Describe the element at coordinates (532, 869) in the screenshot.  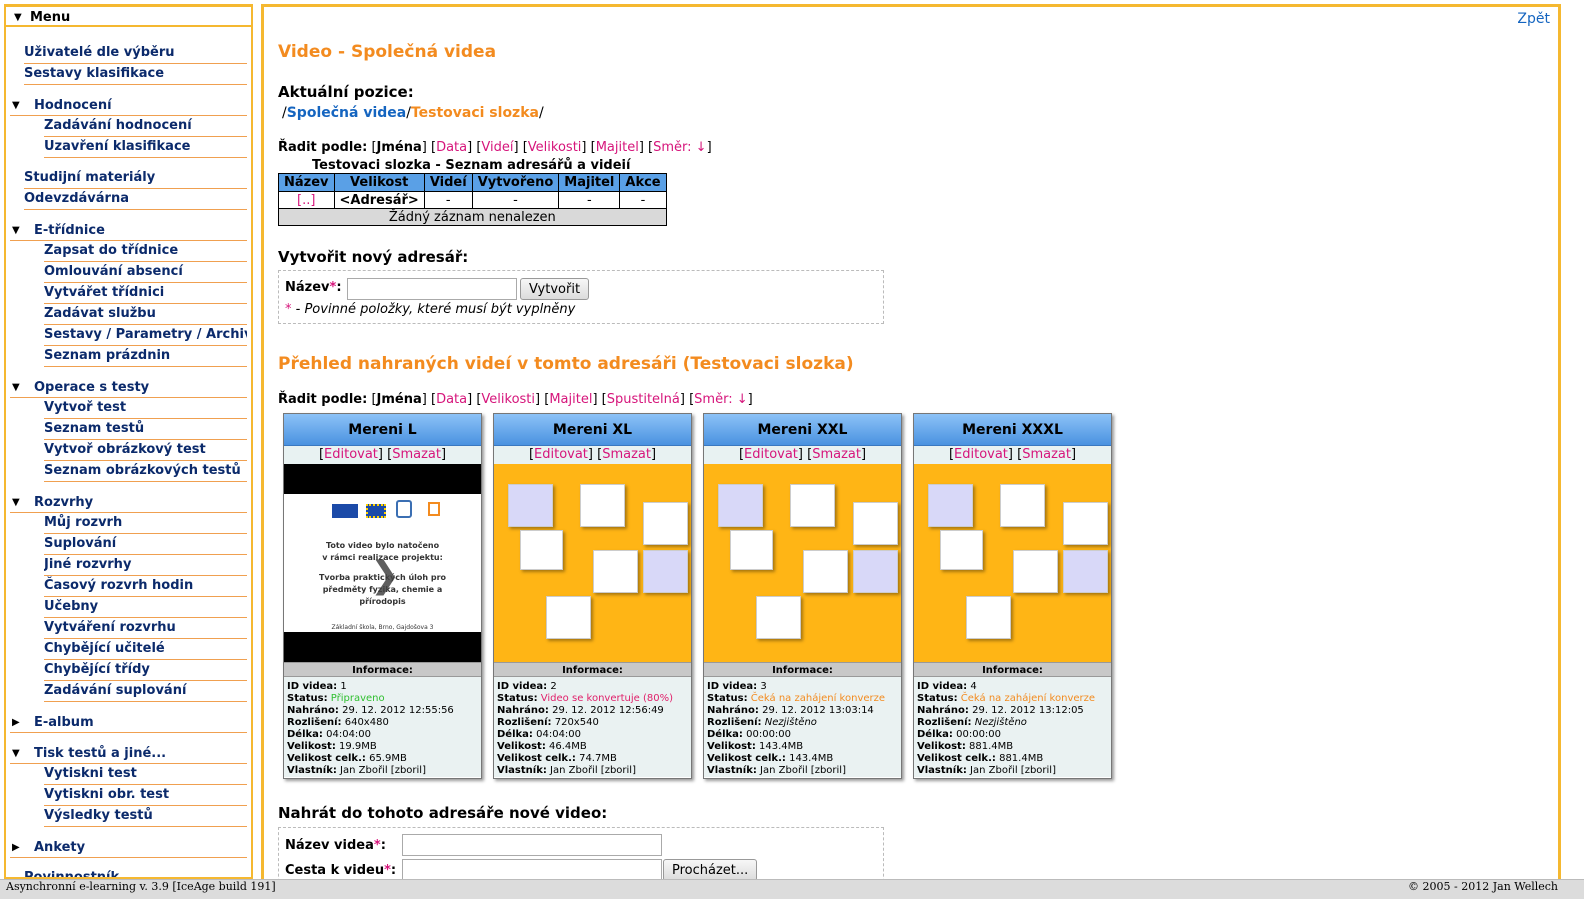
I see `video-path-input` at that location.